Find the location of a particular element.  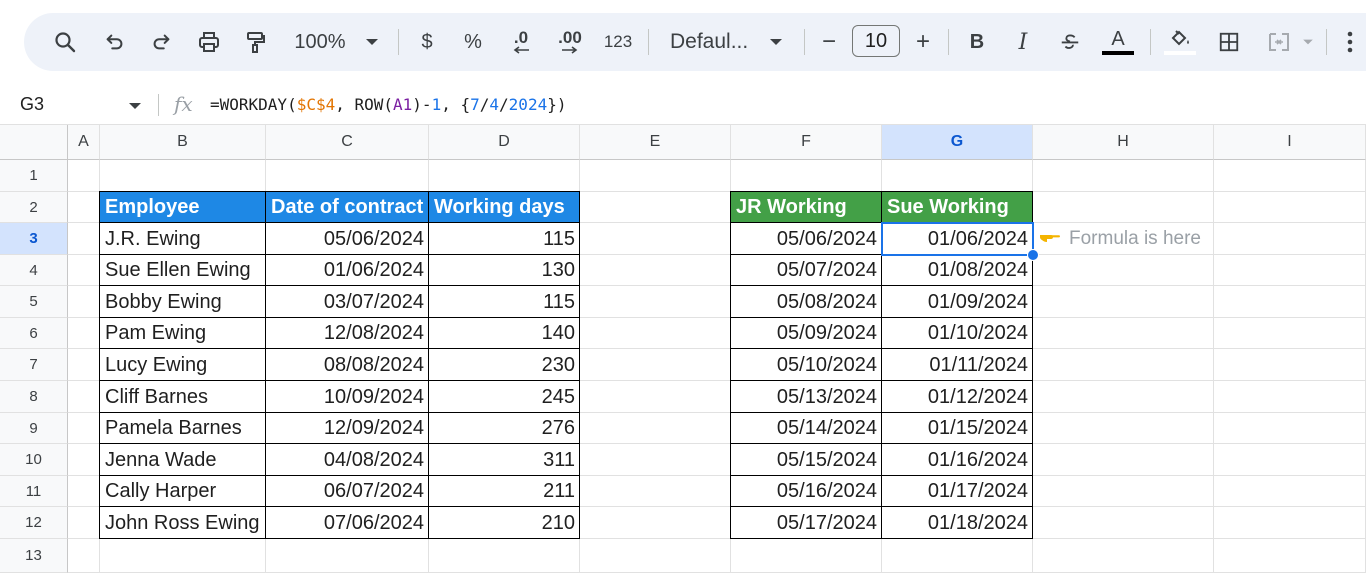

font-size-input: 10 is located at coordinates (876, 41).